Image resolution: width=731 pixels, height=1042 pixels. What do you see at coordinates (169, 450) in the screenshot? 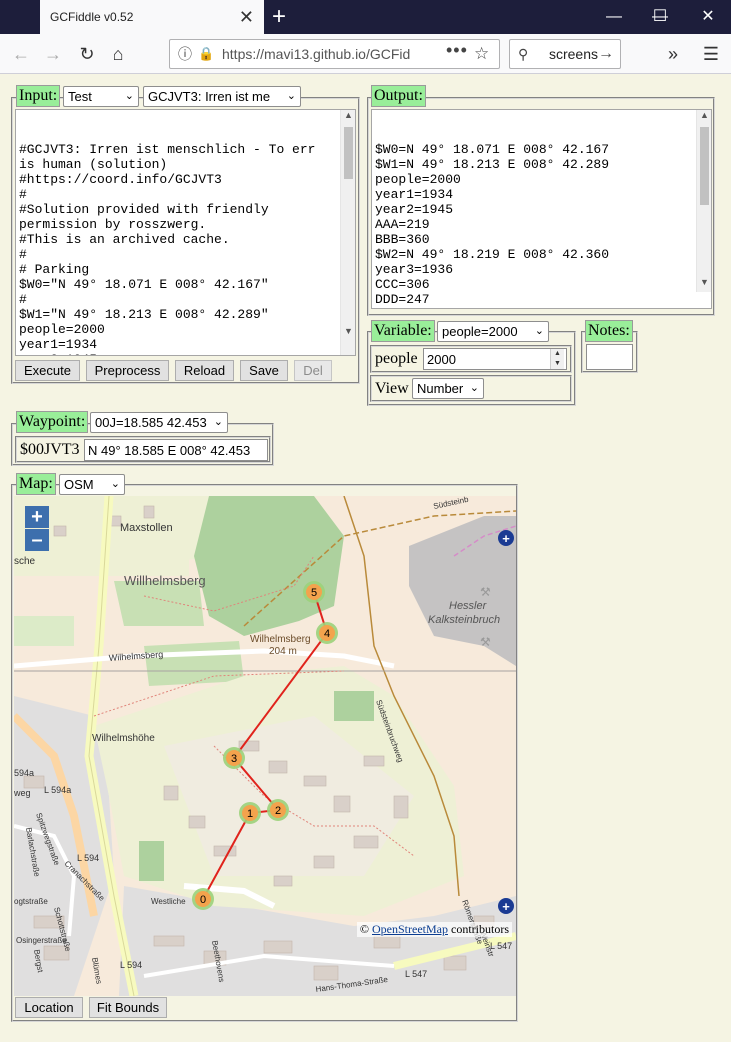
I see `waypoint-value: N 49° 18.585 E 008° 42.453` at bounding box center [169, 450].